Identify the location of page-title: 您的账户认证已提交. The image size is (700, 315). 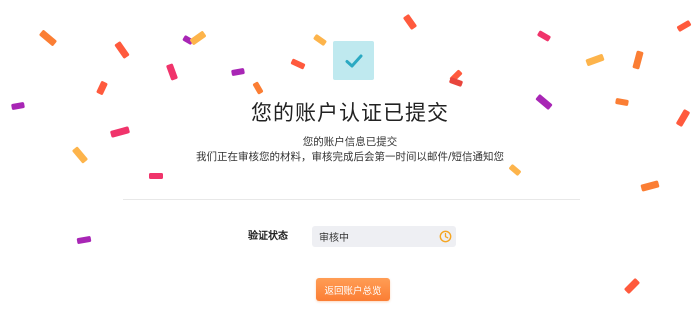
(350, 113).